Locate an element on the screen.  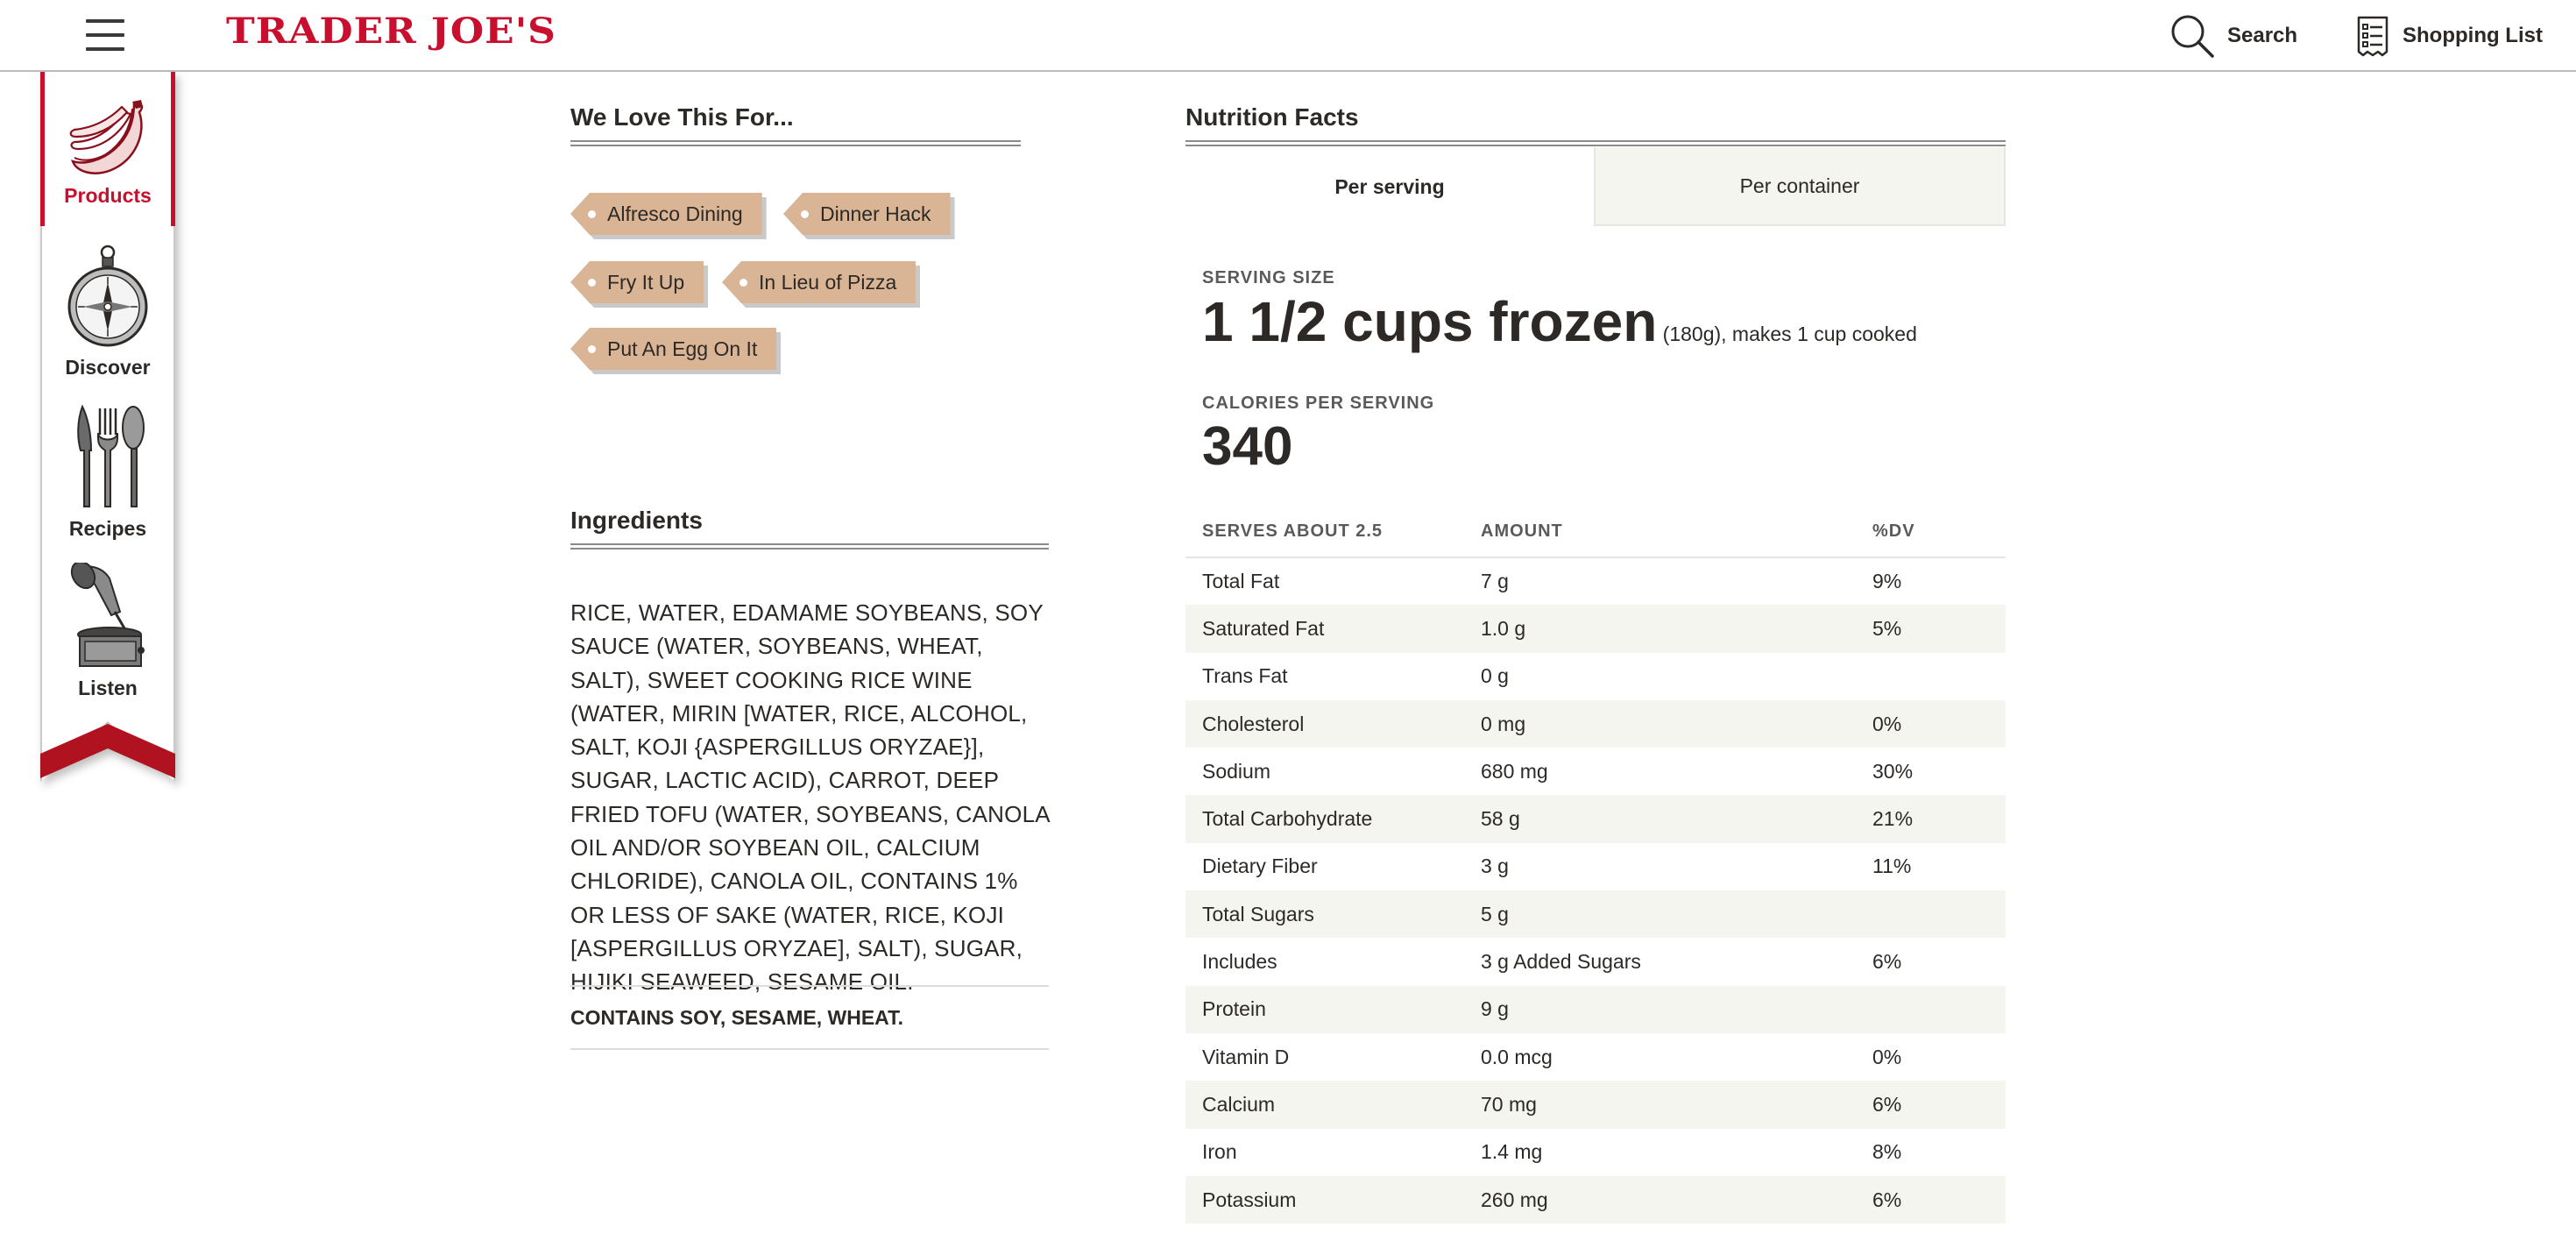
table-row: Vitamin D 0.0 mcg 0% is located at coordinates (1595, 1057).